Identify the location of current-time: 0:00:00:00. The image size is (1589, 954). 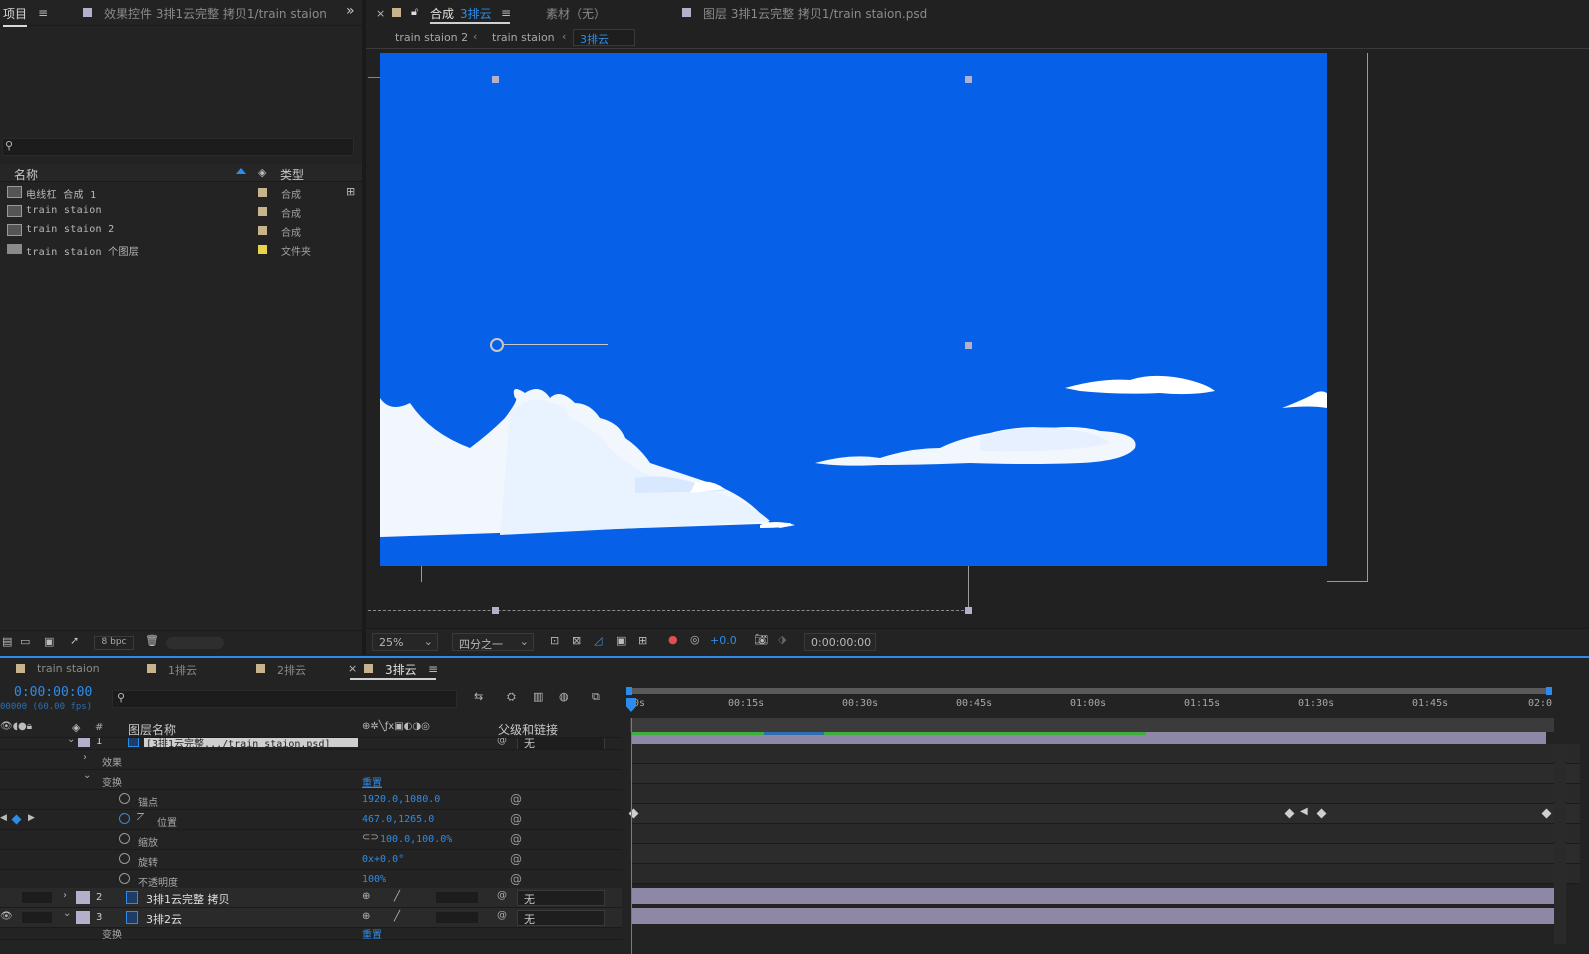
(53, 692).